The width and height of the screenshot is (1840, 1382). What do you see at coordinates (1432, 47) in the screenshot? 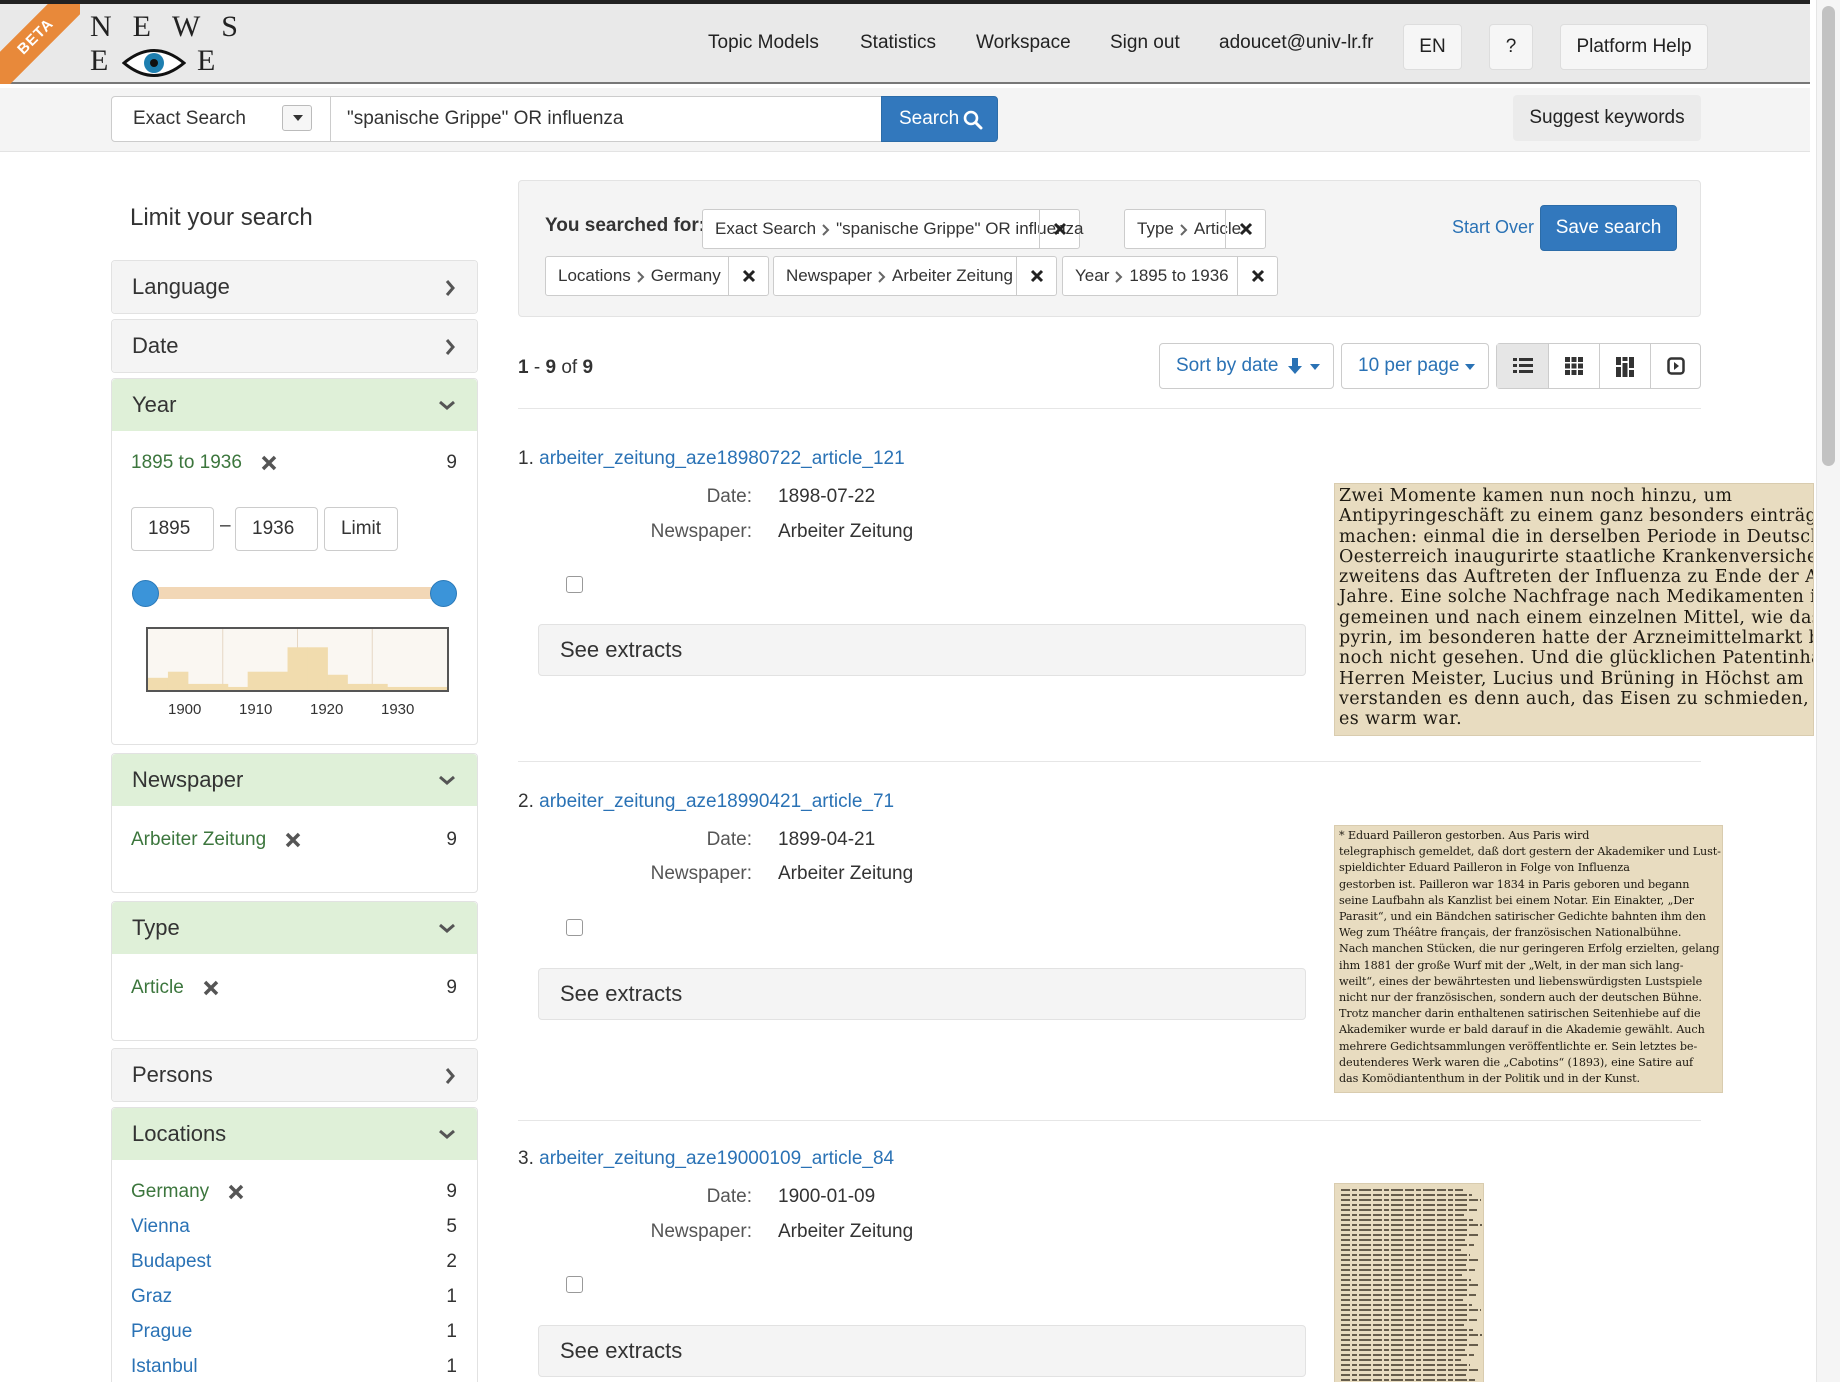
I see `language-button: EN` at bounding box center [1432, 47].